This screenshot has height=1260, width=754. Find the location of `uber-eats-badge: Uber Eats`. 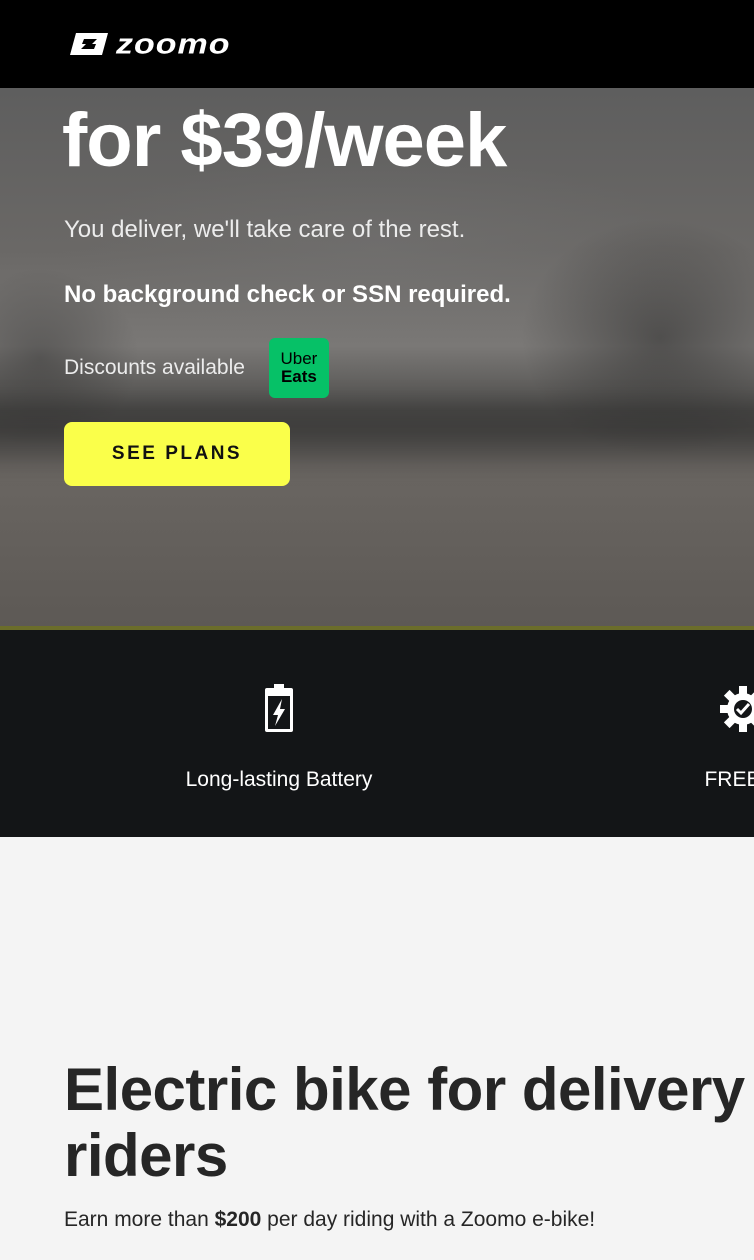

uber-eats-badge: Uber Eats is located at coordinates (298, 368).